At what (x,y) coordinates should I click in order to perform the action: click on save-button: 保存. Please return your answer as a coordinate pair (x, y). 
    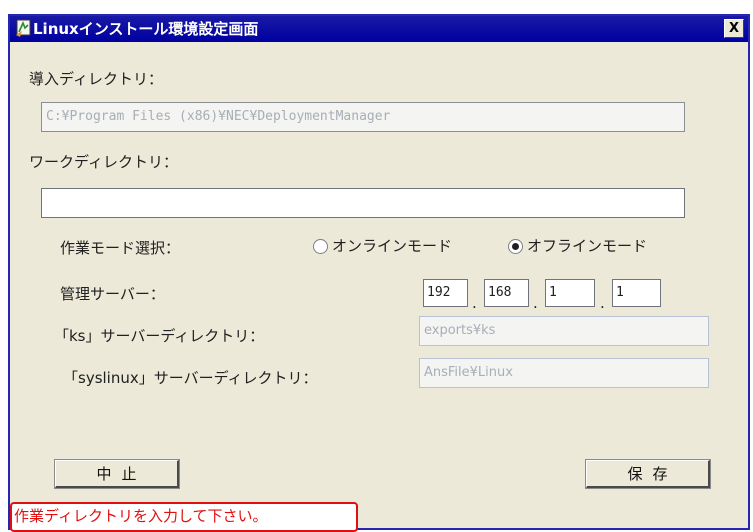
    Looking at the image, I should click on (648, 474).